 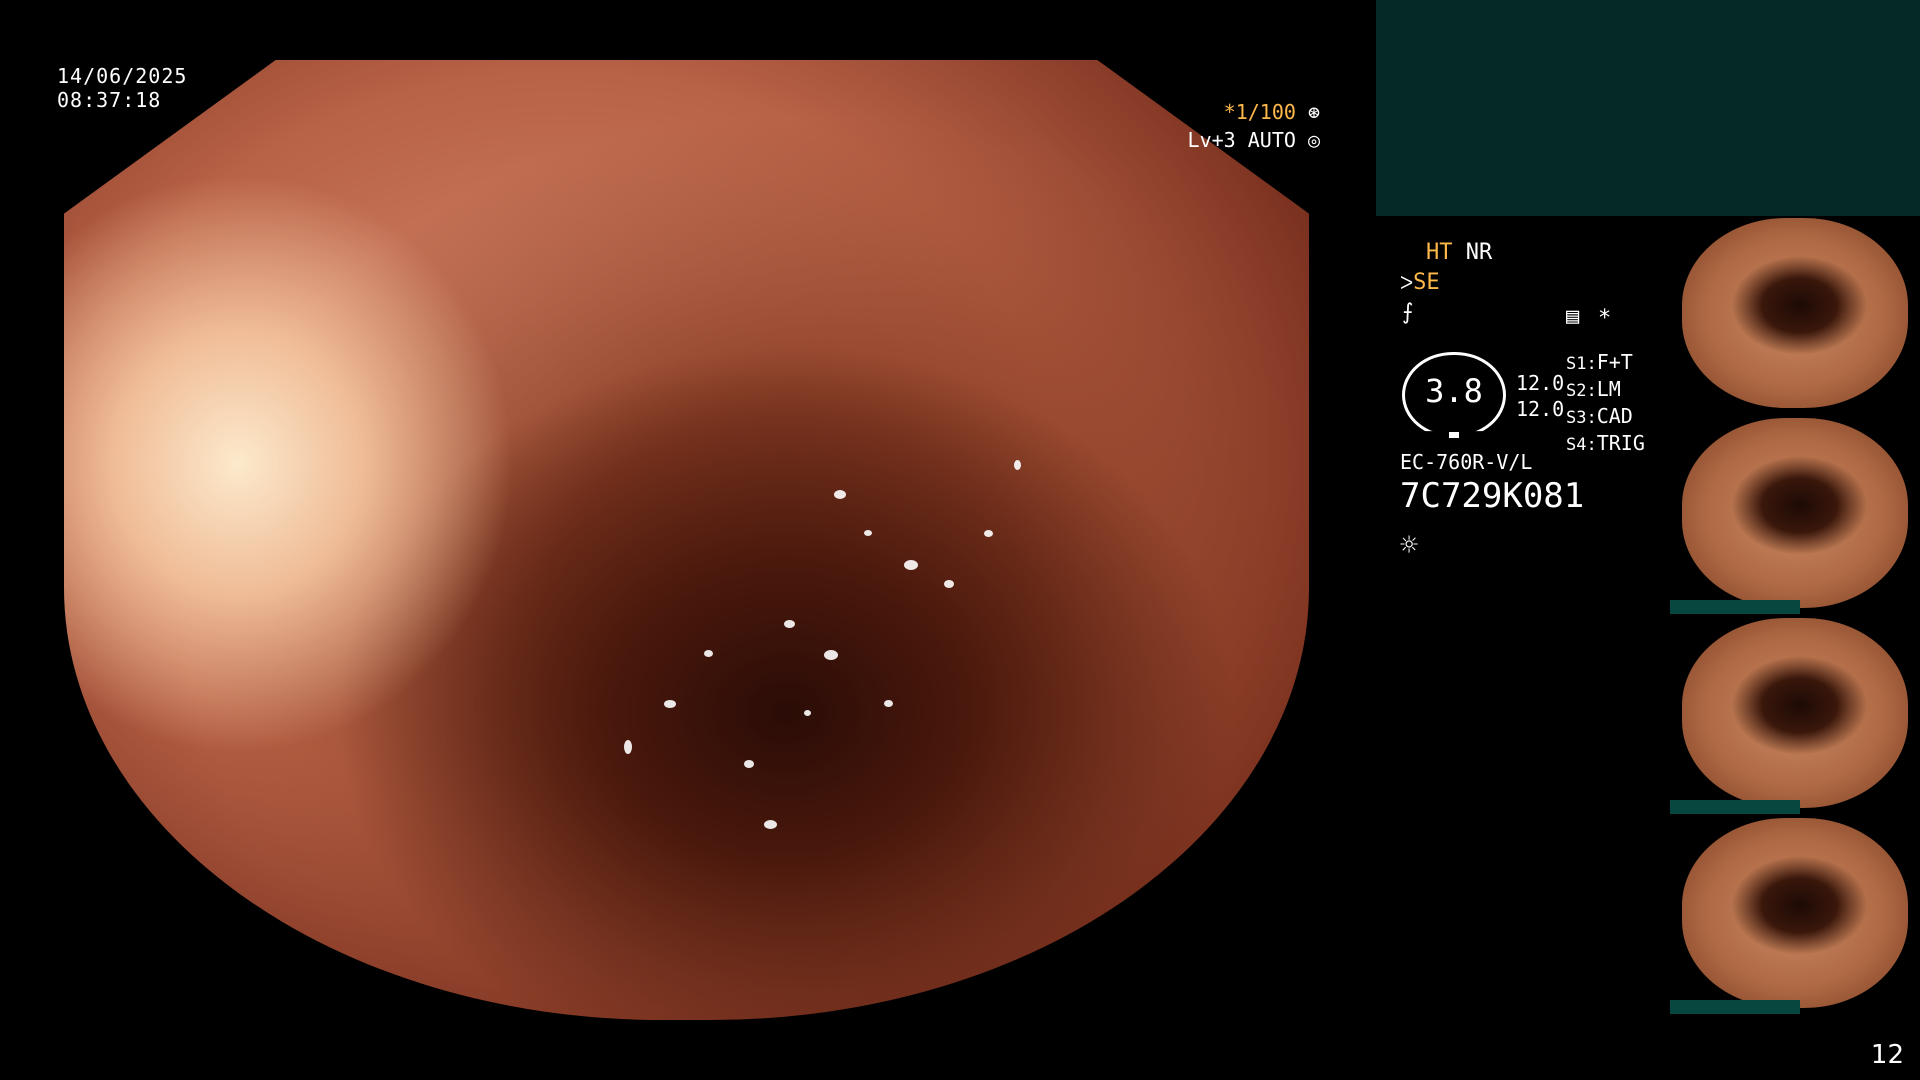 What do you see at coordinates (1573, 316) in the screenshot?
I see `menu-icon: ▤` at bounding box center [1573, 316].